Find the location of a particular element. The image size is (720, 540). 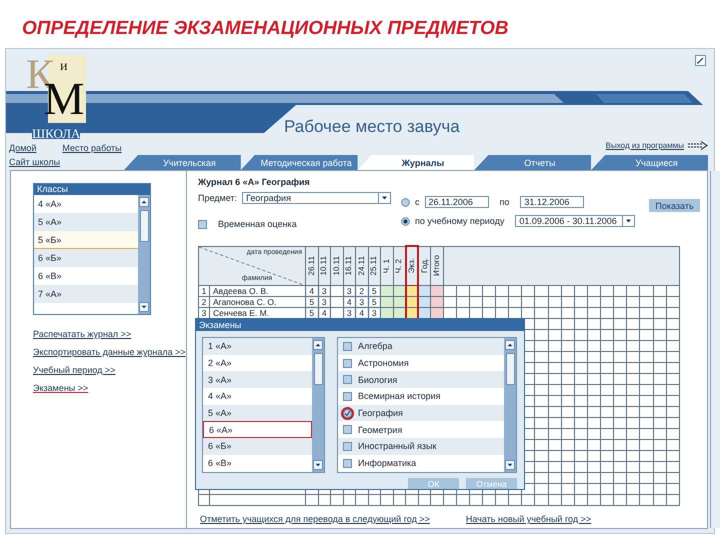

page-title: Рабочее место завуча is located at coordinates (372, 127).